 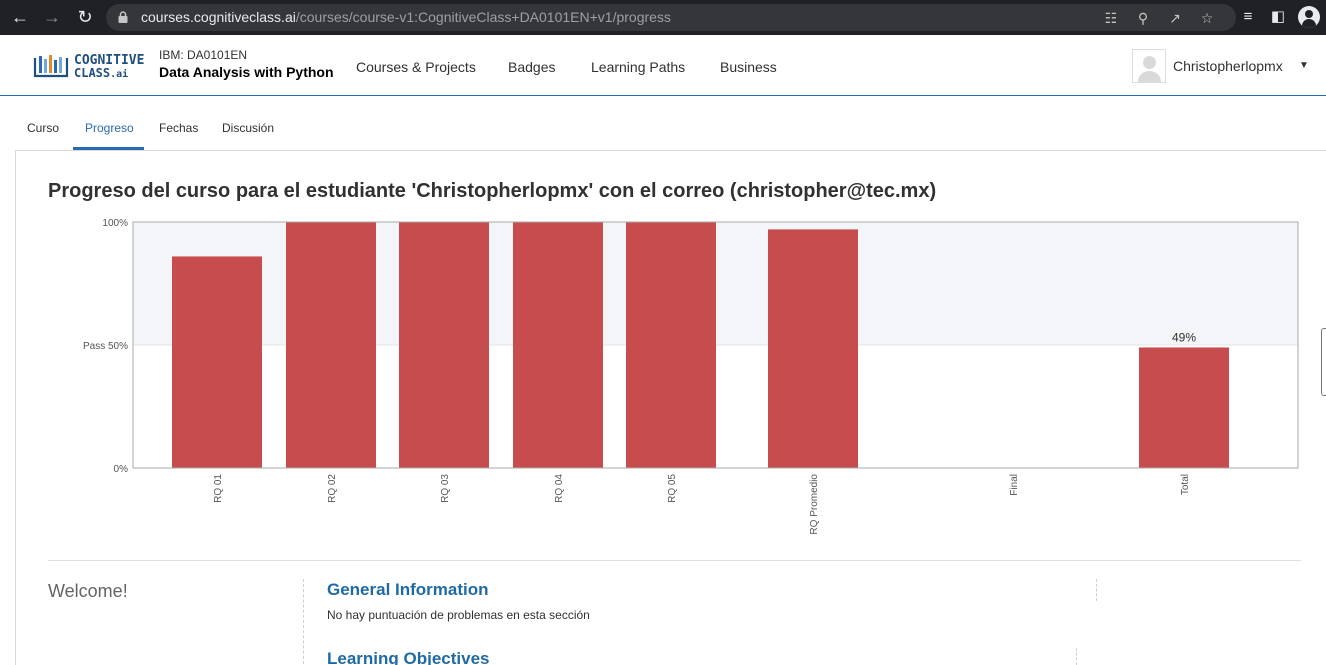 What do you see at coordinates (1185, 484) in the screenshot?
I see `x-tick-label: Total` at bounding box center [1185, 484].